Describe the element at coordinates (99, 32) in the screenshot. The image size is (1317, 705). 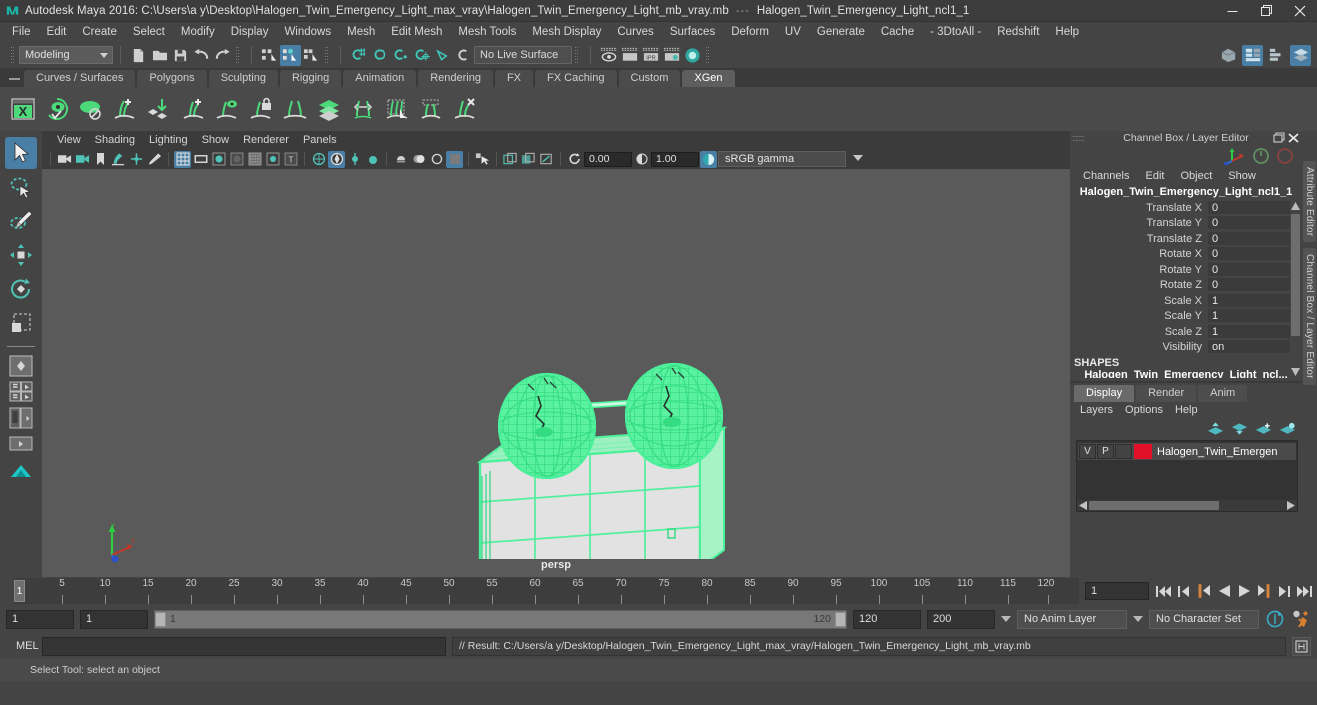
I see `menu-create: Create` at that location.